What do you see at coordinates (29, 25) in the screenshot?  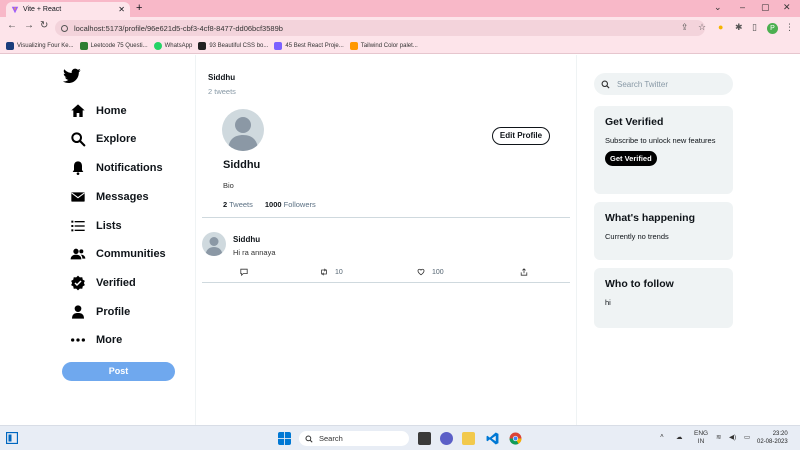 I see `forward-icon: →` at bounding box center [29, 25].